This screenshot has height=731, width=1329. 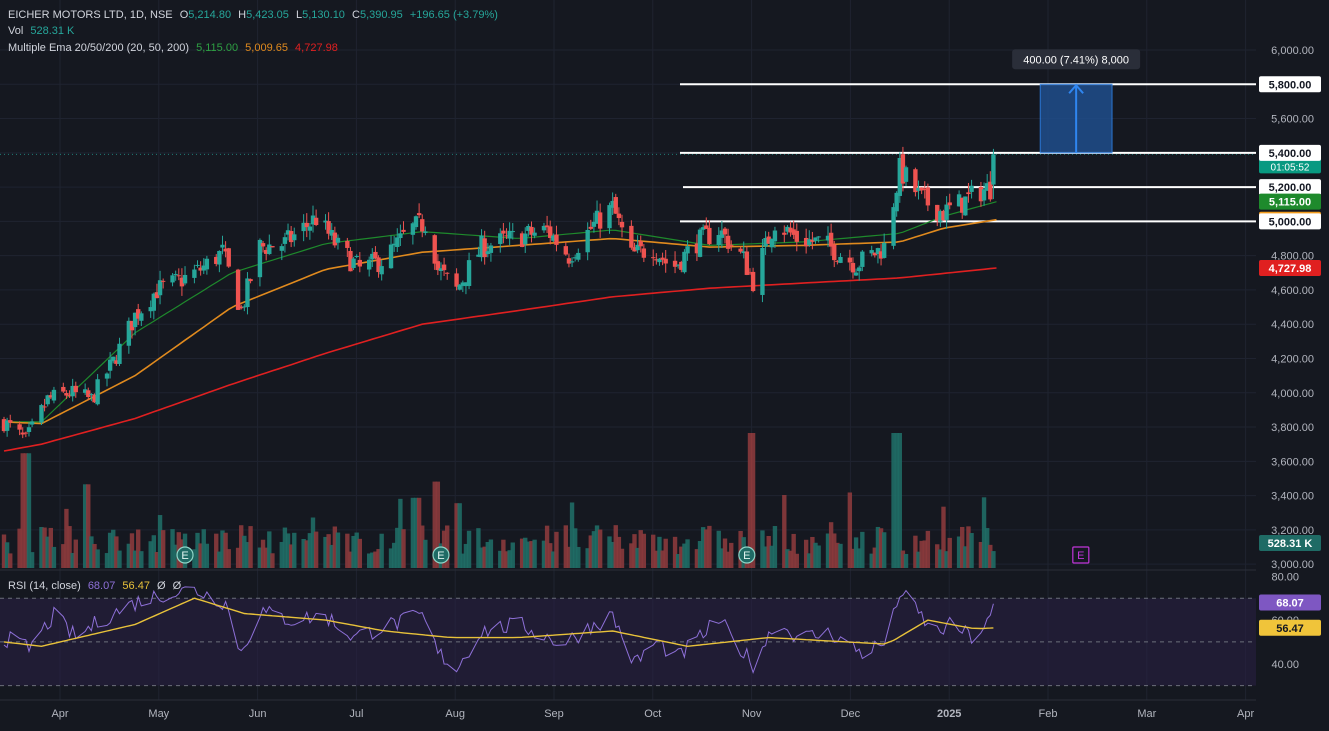 What do you see at coordinates (217, 48) in the screenshot?
I see `ema20-value: 5,115.00` at bounding box center [217, 48].